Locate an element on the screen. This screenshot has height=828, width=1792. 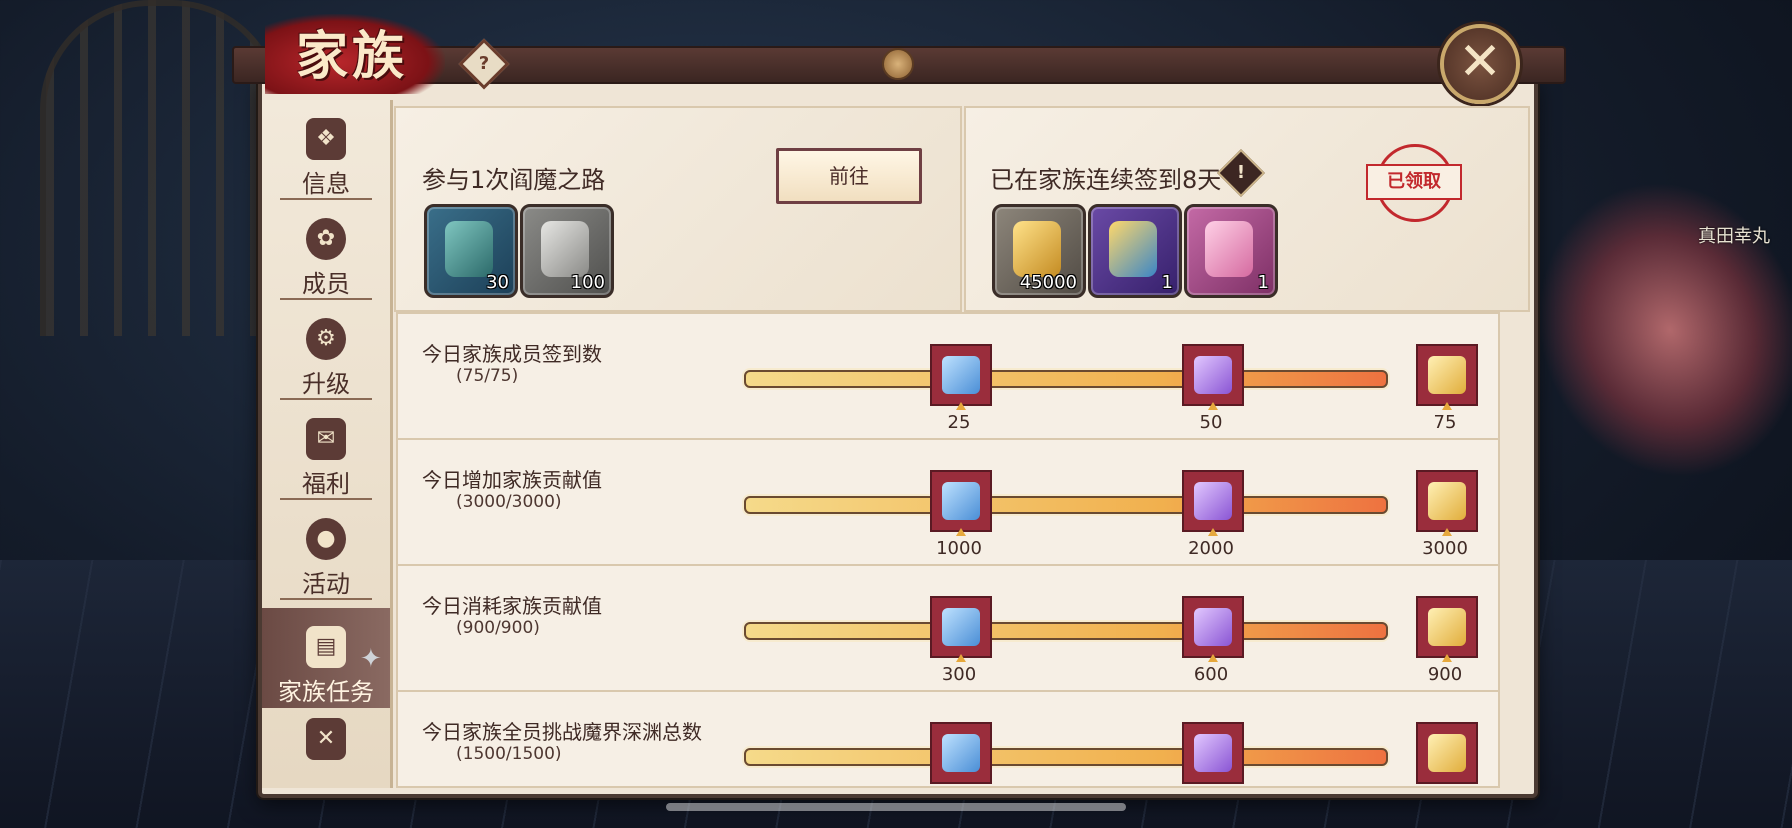
task-progress: (1500/1500) is located at coordinates (509, 754).